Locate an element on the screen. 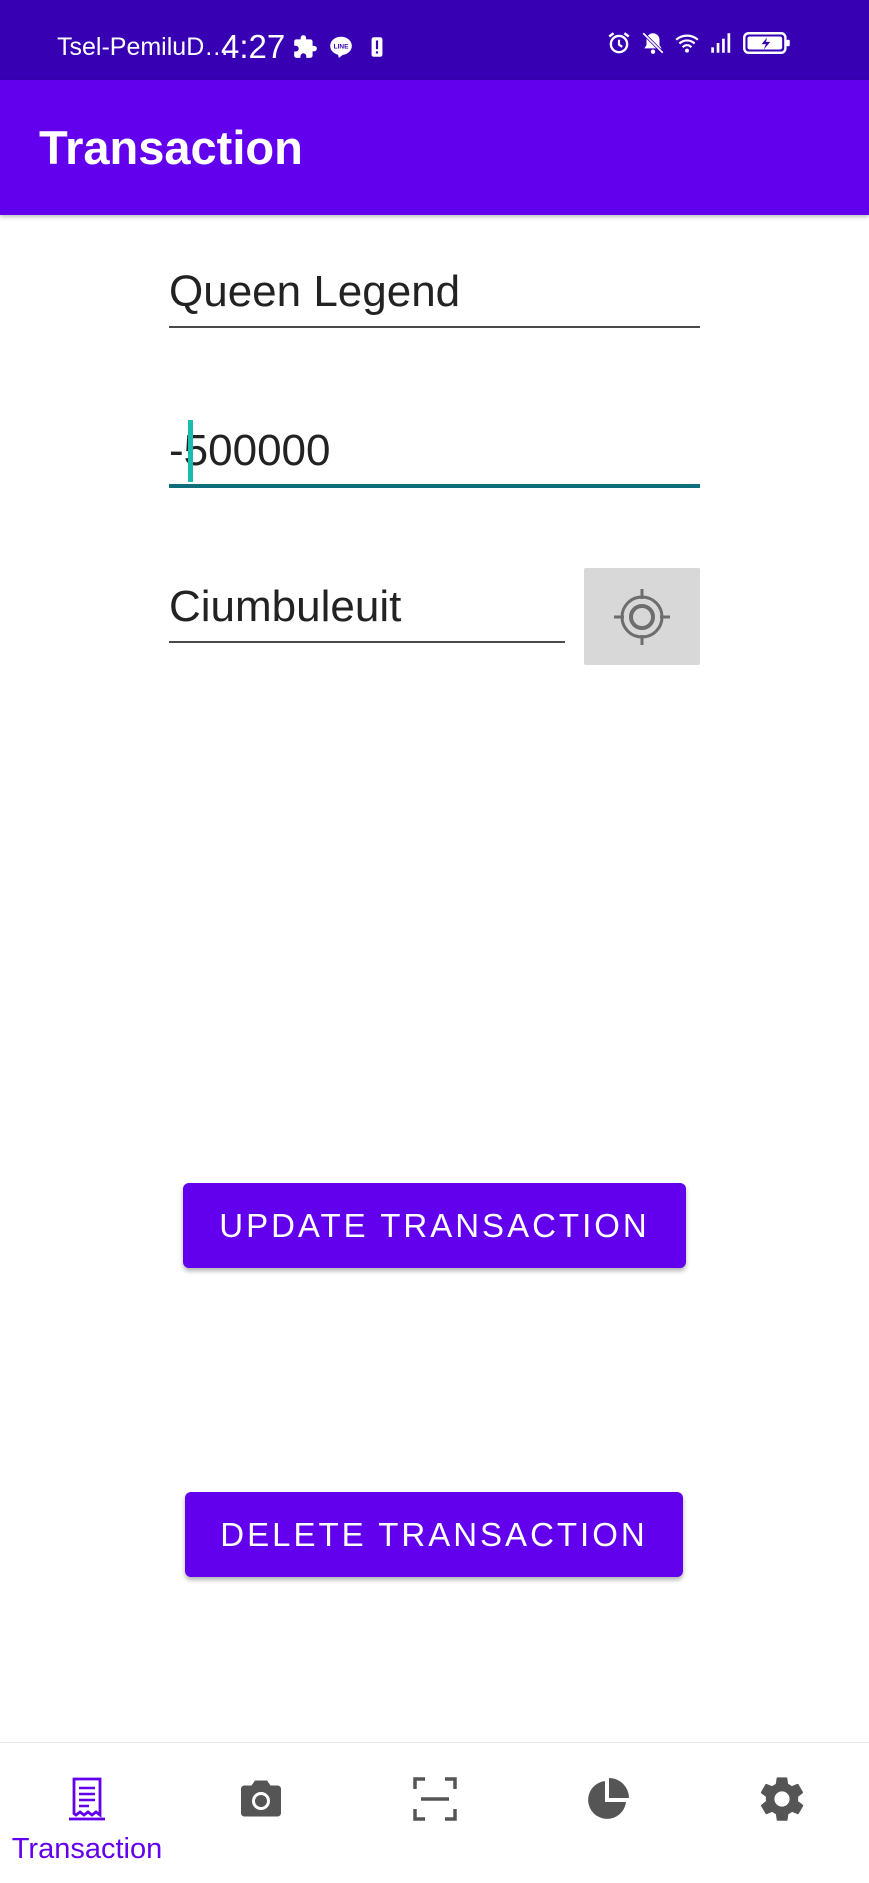 This screenshot has height=1883, width=869. get-location-button is located at coordinates (642, 616).